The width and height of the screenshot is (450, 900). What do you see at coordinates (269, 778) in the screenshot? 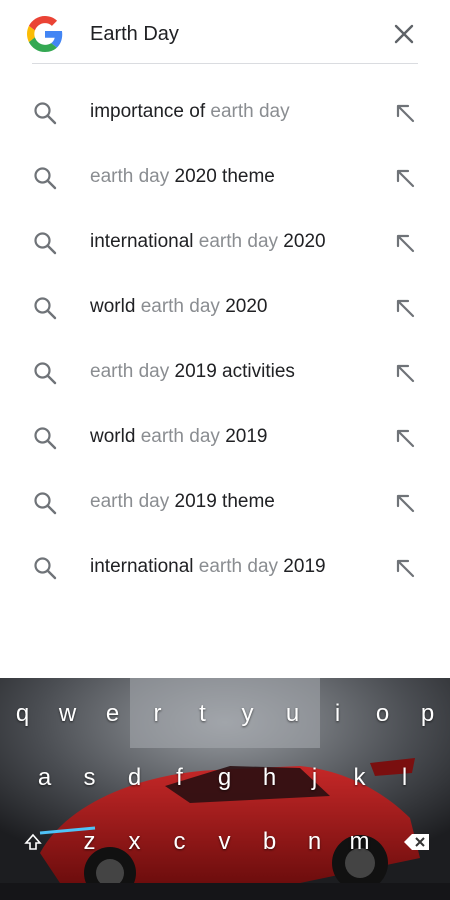
I see `key-h: h` at bounding box center [269, 778].